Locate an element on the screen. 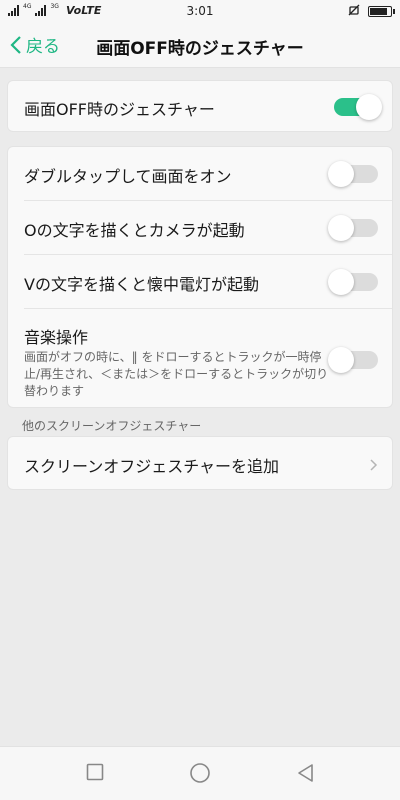 This screenshot has height=800, width=400. status-bar: 4G 3G VoLTE 3:01 is located at coordinates (200, 11).